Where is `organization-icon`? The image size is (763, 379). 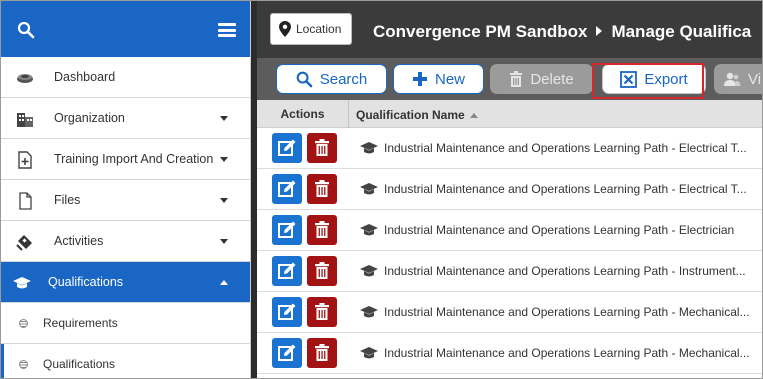 organization-icon is located at coordinates (25, 120).